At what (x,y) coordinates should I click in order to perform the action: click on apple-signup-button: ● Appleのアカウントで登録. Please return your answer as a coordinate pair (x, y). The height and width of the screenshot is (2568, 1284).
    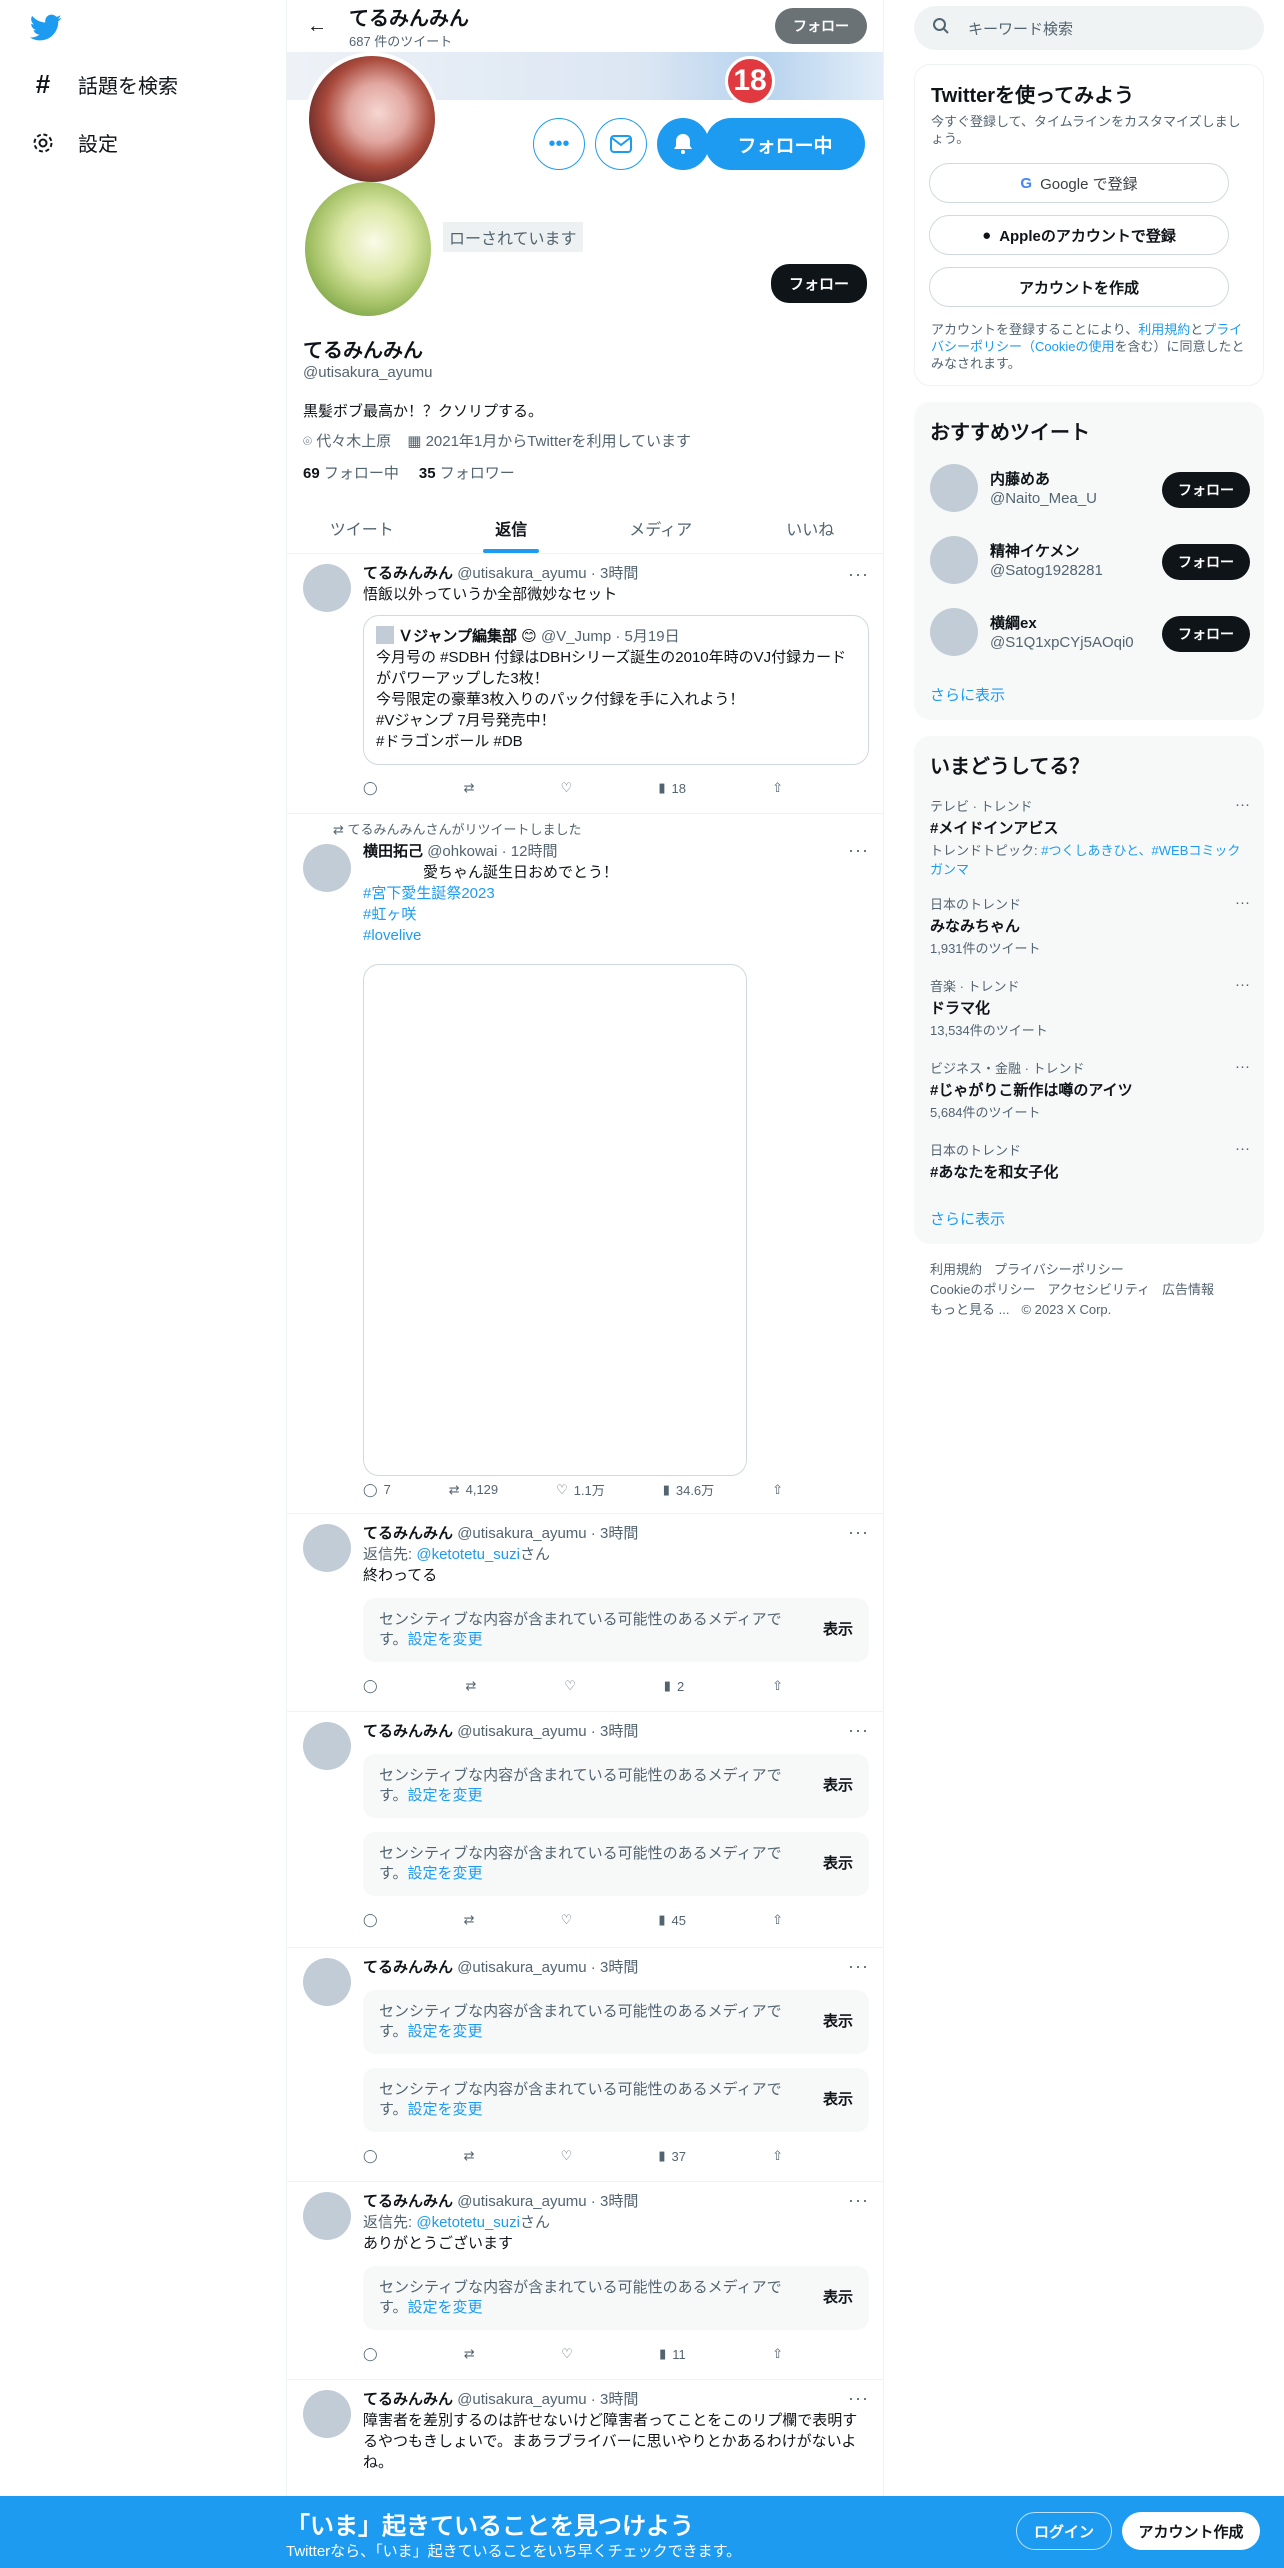
    Looking at the image, I should click on (1079, 235).